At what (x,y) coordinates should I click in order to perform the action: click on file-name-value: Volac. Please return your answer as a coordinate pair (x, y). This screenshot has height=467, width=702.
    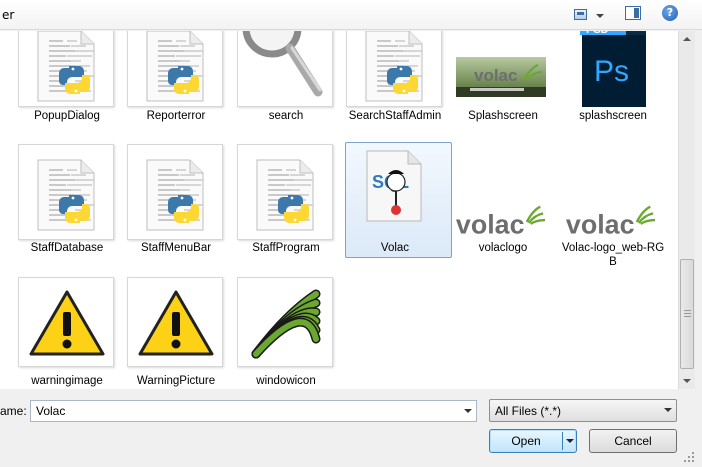
    Looking at the image, I should click on (50, 411).